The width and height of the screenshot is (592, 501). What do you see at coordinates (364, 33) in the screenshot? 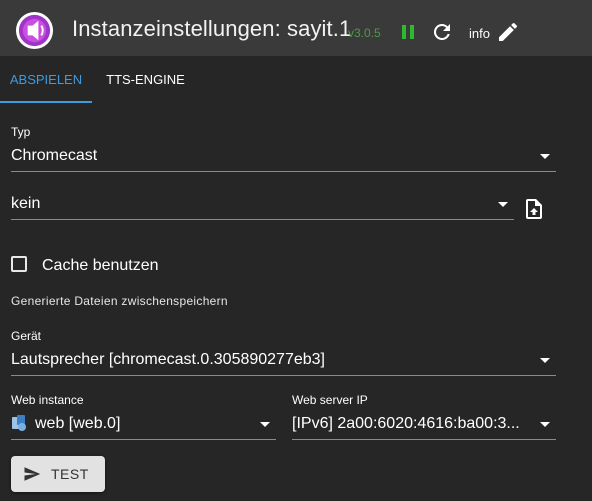
I see `version-label: v3.0.5` at bounding box center [364, 33].